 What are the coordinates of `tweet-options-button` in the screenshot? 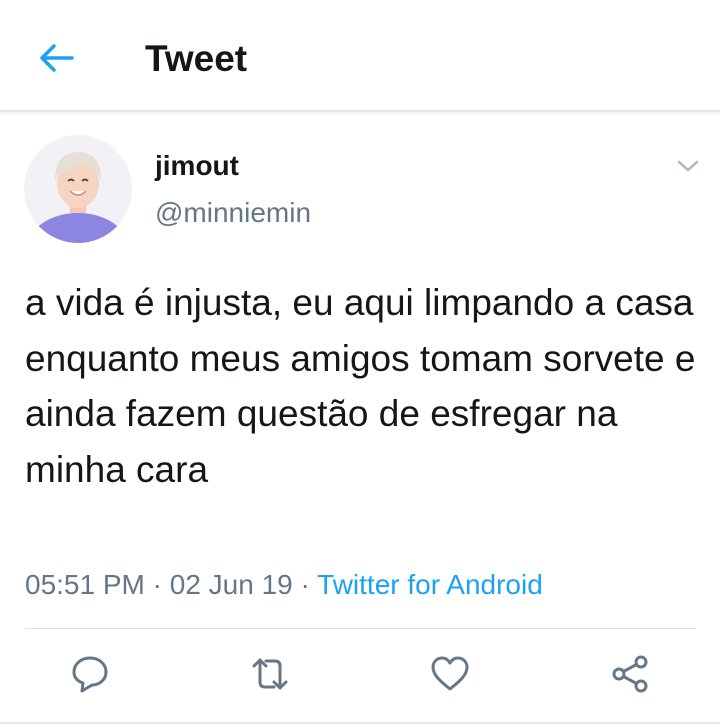 It's located at (688, 166).